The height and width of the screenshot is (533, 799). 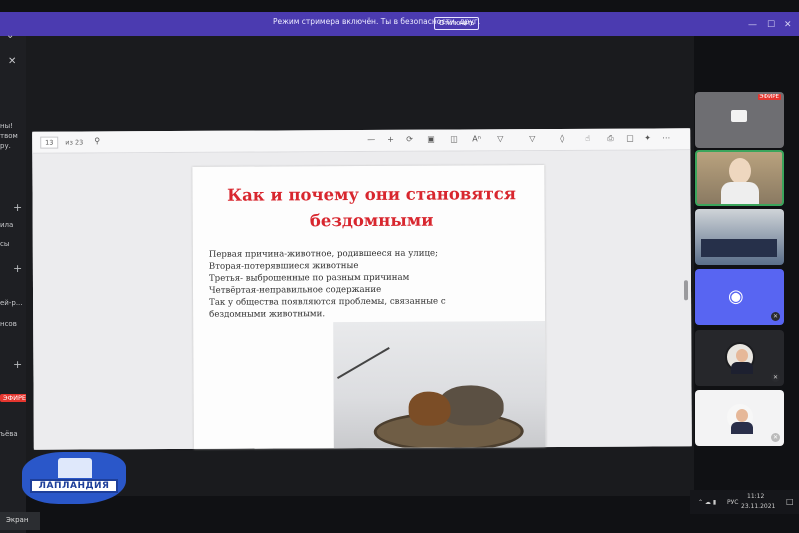 I want to click on sidebar-fragment: ны!, so click(x=6, y=126).